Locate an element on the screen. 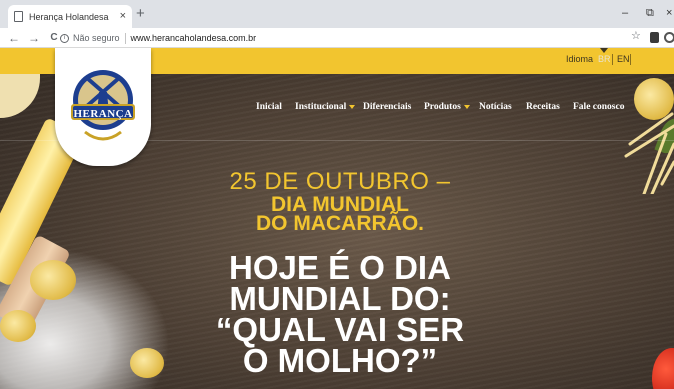 This screenshot has width=674, height=389. tab-close-icon: × is located at coordinates (123, 16).